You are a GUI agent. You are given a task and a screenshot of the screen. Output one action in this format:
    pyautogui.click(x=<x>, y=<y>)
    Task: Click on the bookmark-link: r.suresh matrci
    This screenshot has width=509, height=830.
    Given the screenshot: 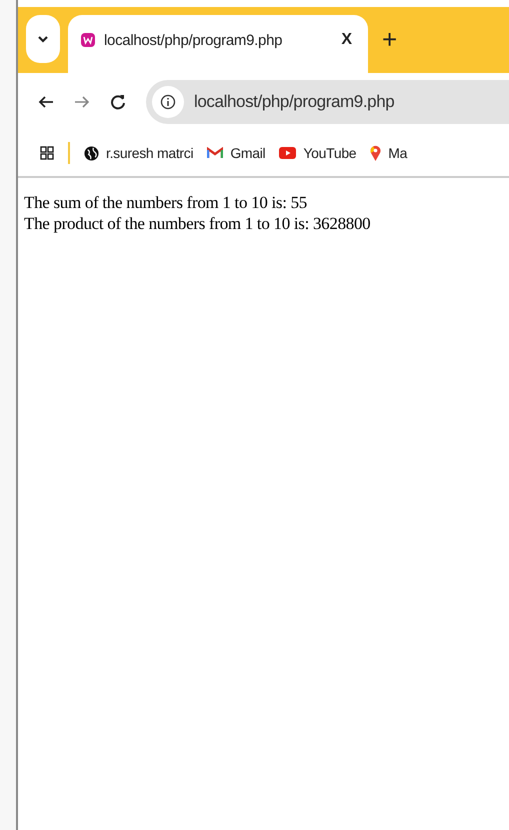 What is the action you would take?
    pyautogui.click(x=139, y=153)
    